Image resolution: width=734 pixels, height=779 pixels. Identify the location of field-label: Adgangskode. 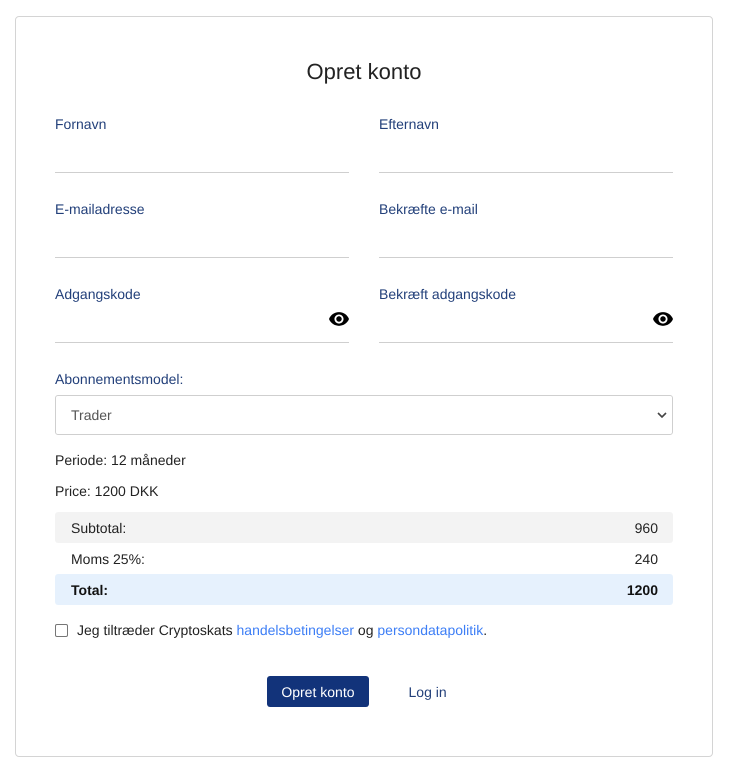
(98, 294).